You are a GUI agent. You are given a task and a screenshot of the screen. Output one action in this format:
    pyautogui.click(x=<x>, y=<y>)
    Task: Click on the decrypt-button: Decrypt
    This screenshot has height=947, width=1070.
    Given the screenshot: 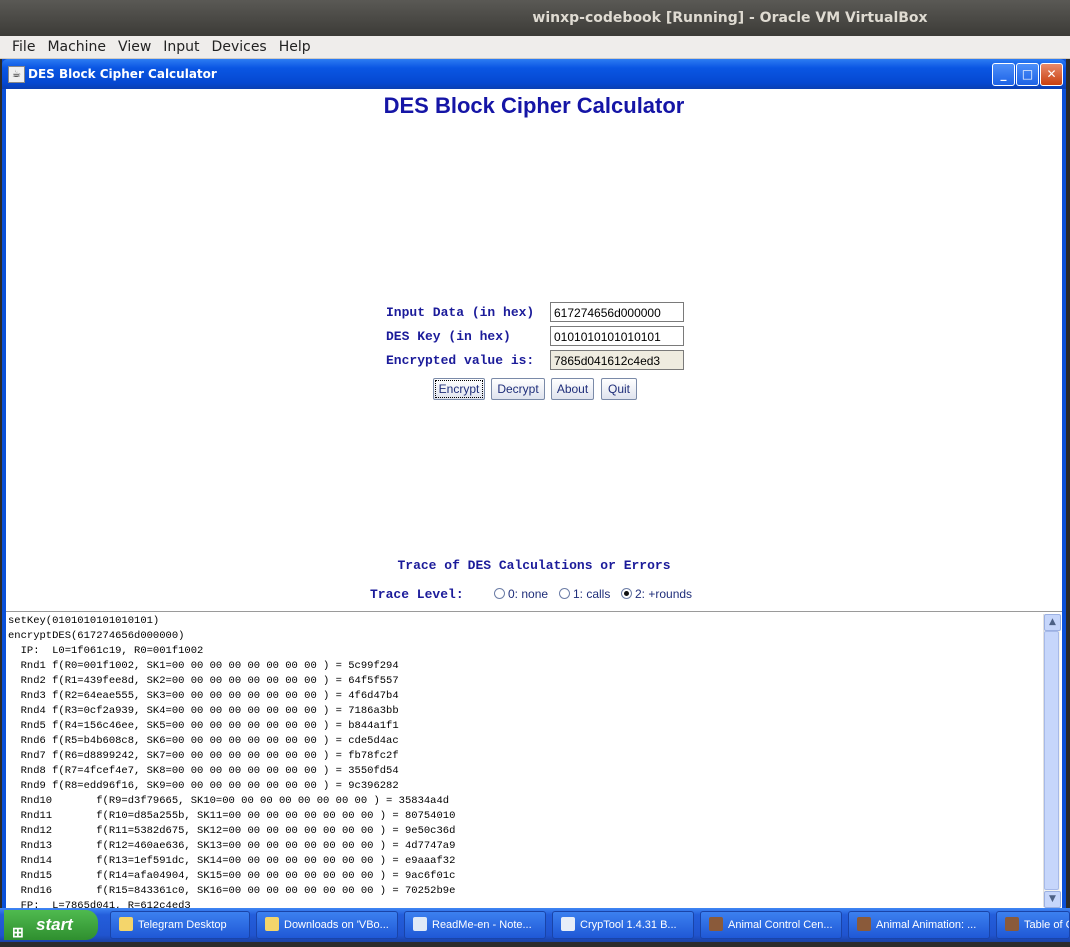 What is the action you would take?
    pyautogui.click(x=518, y=389)
    